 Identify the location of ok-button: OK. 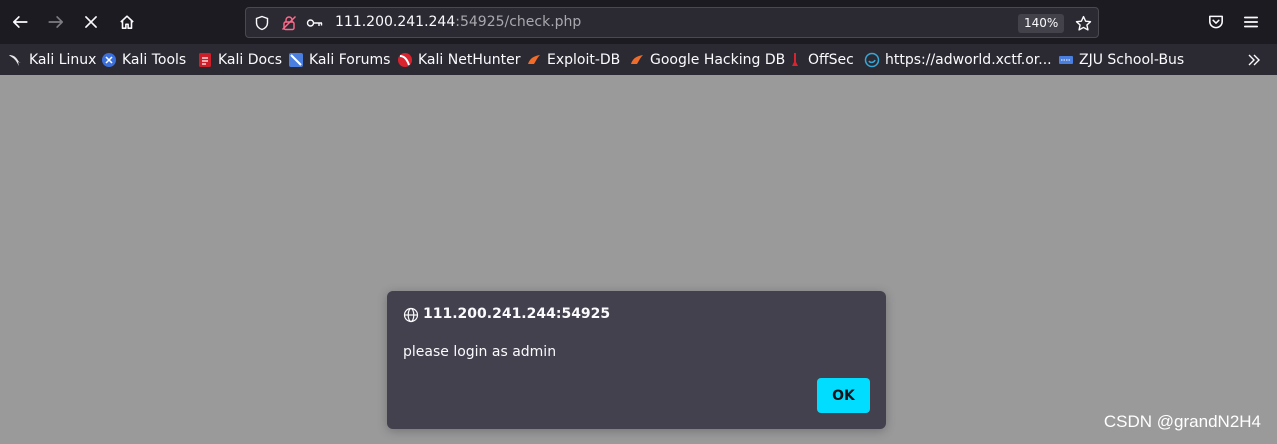
(843, 395).